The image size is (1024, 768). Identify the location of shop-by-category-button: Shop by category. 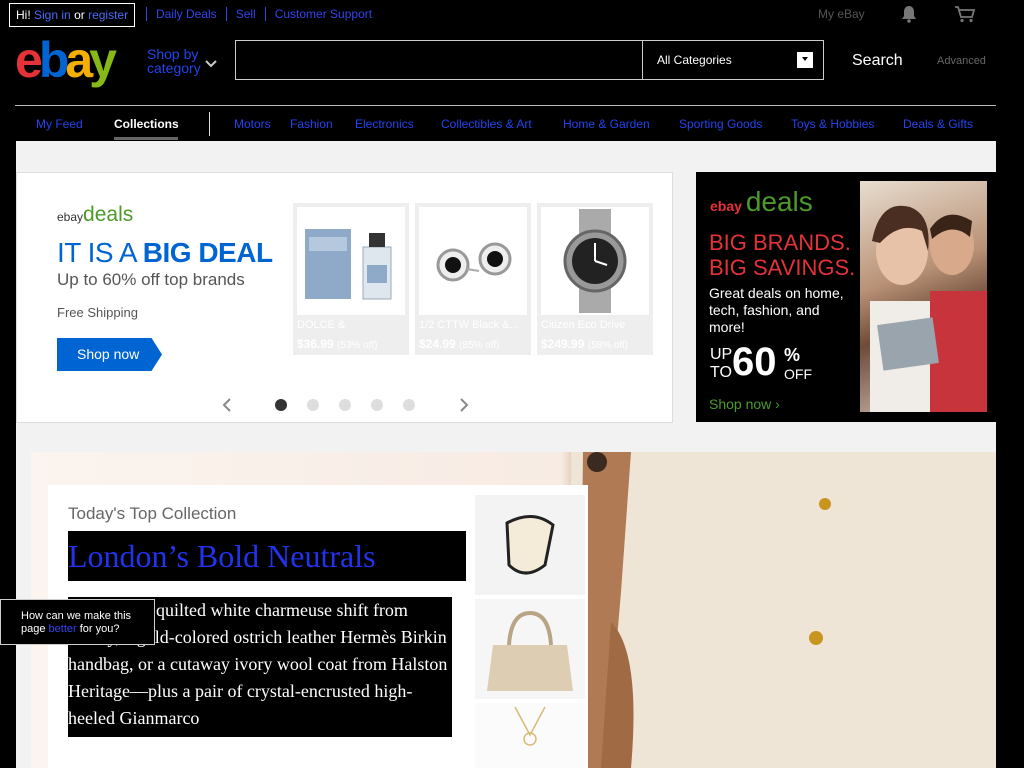
(174, 61).